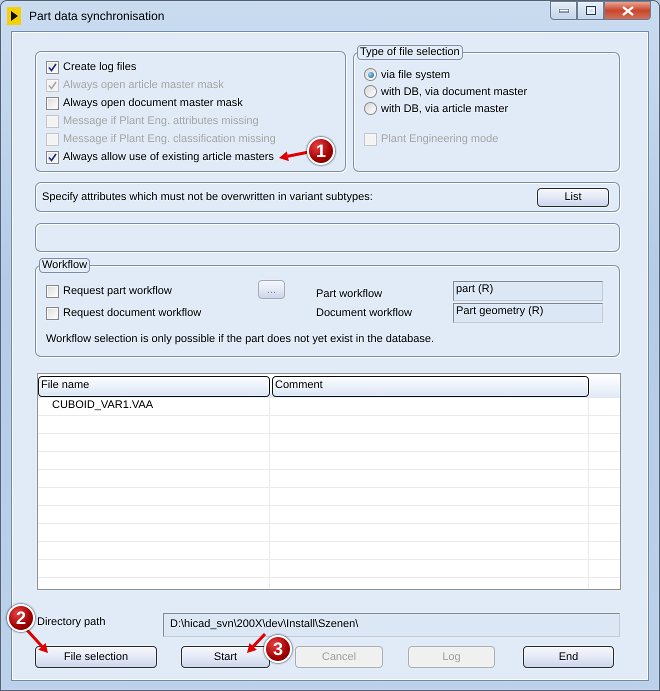  I want to click on checkbox-label: Always open document master mask, so click(153, 103).